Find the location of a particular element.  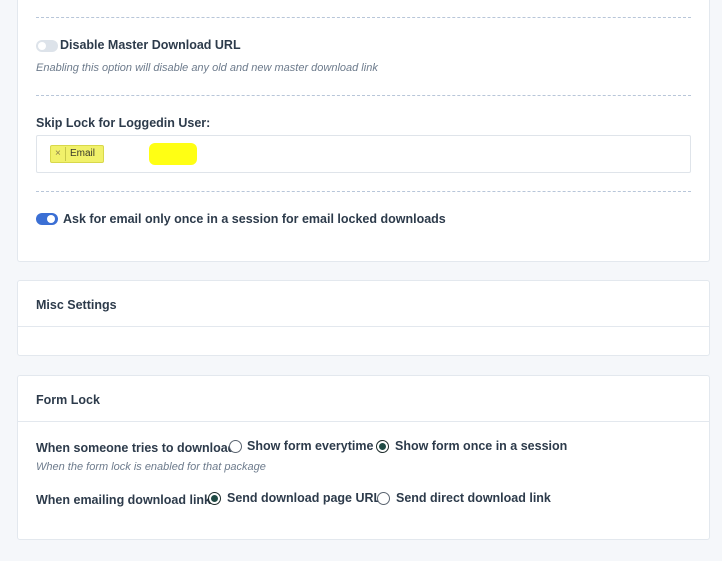

radio-show-form-once is located at coordinates (382, 446).